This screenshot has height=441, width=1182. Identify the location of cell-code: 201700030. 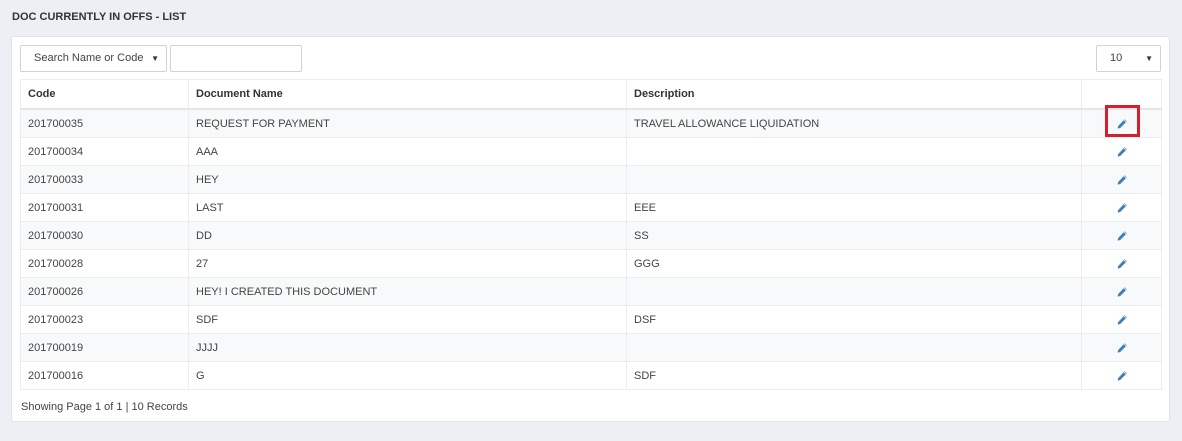
(104, 235).